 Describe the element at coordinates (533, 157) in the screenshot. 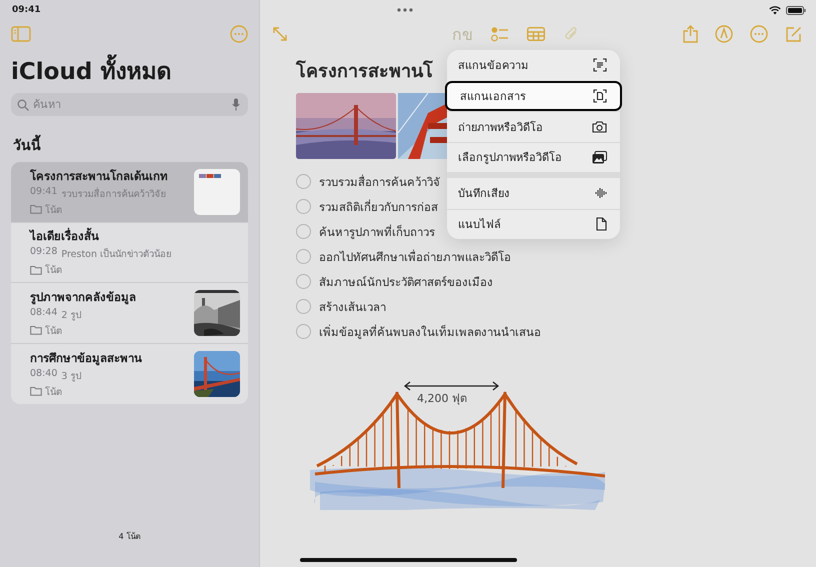

I see `menu-item: เลือกรูปภาพหรือวิดีโอ` at that location.